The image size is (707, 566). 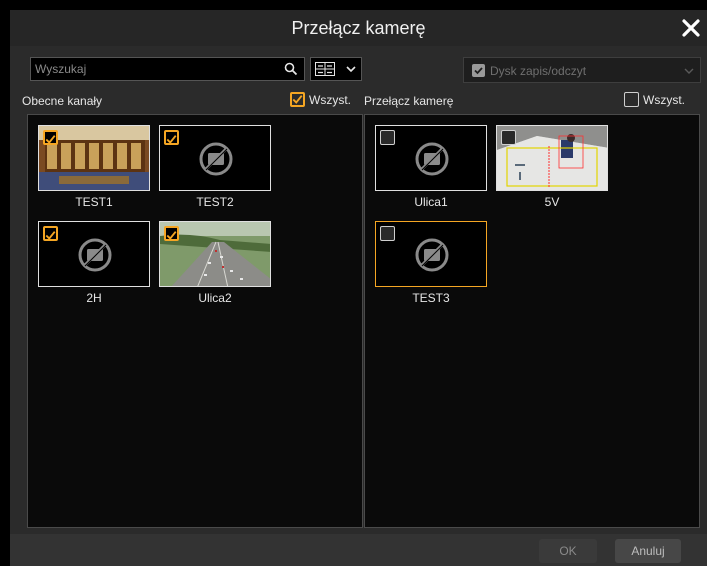 What do you see at coordinates (94, 202) in the screenshot?
I see `channel-name: TEST1` at bounding box center [94, 202].